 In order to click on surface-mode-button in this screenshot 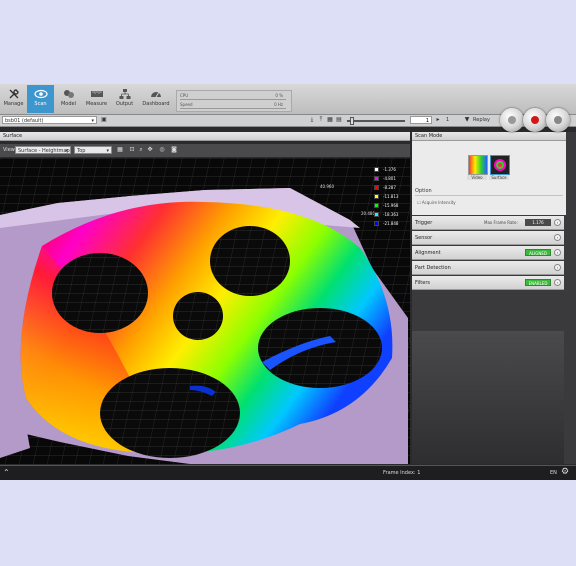, I will do `click(500, 165)`.